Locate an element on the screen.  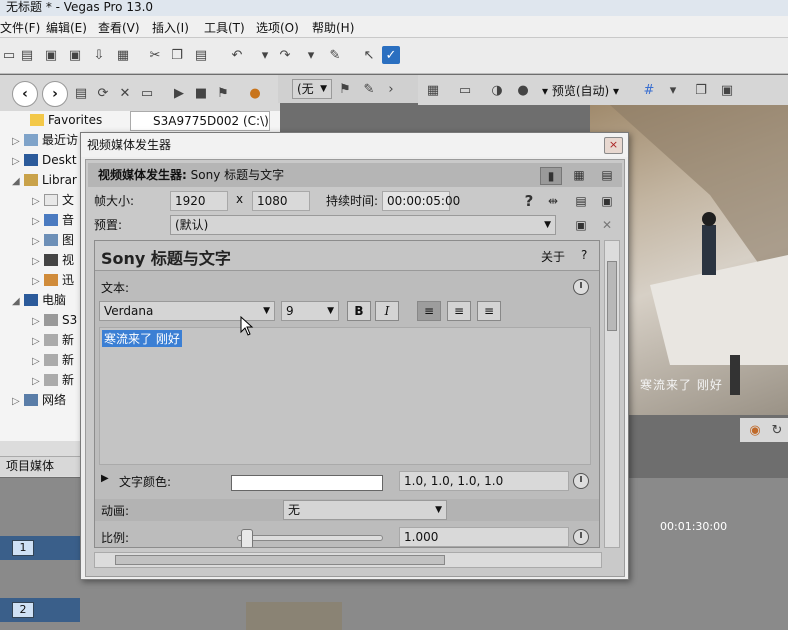
save-frame-icon: ▣ is located at coordinates (727, 90).